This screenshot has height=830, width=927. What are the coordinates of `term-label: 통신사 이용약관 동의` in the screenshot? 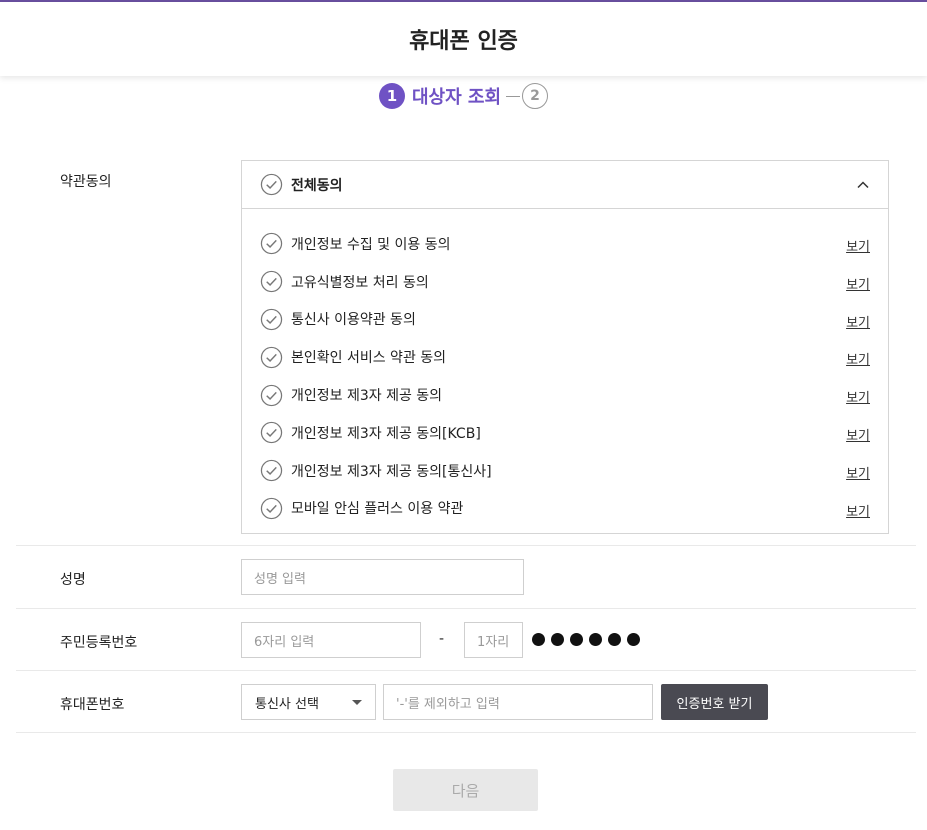 It's located at (353, 320).